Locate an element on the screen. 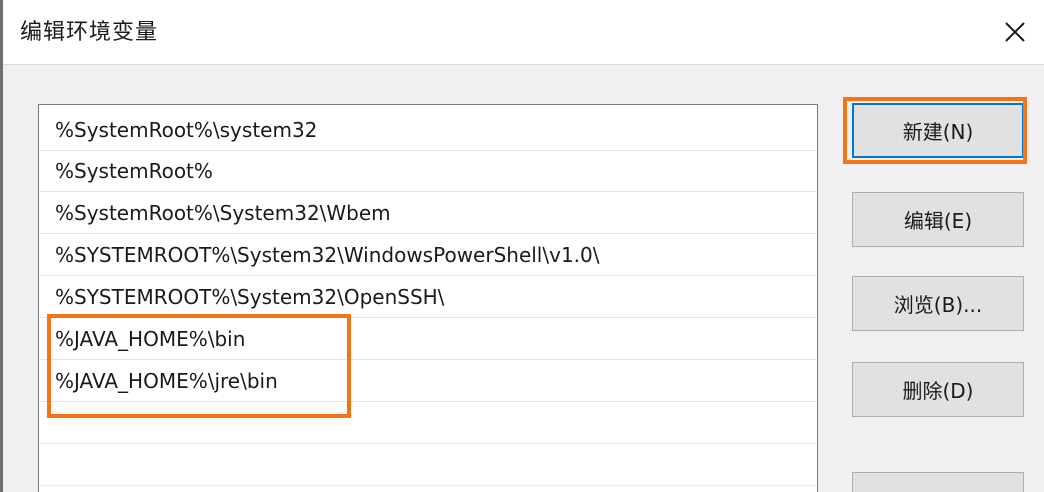  list-item: %JAVA_HOME%\bin is located at coordinates (428, 339).